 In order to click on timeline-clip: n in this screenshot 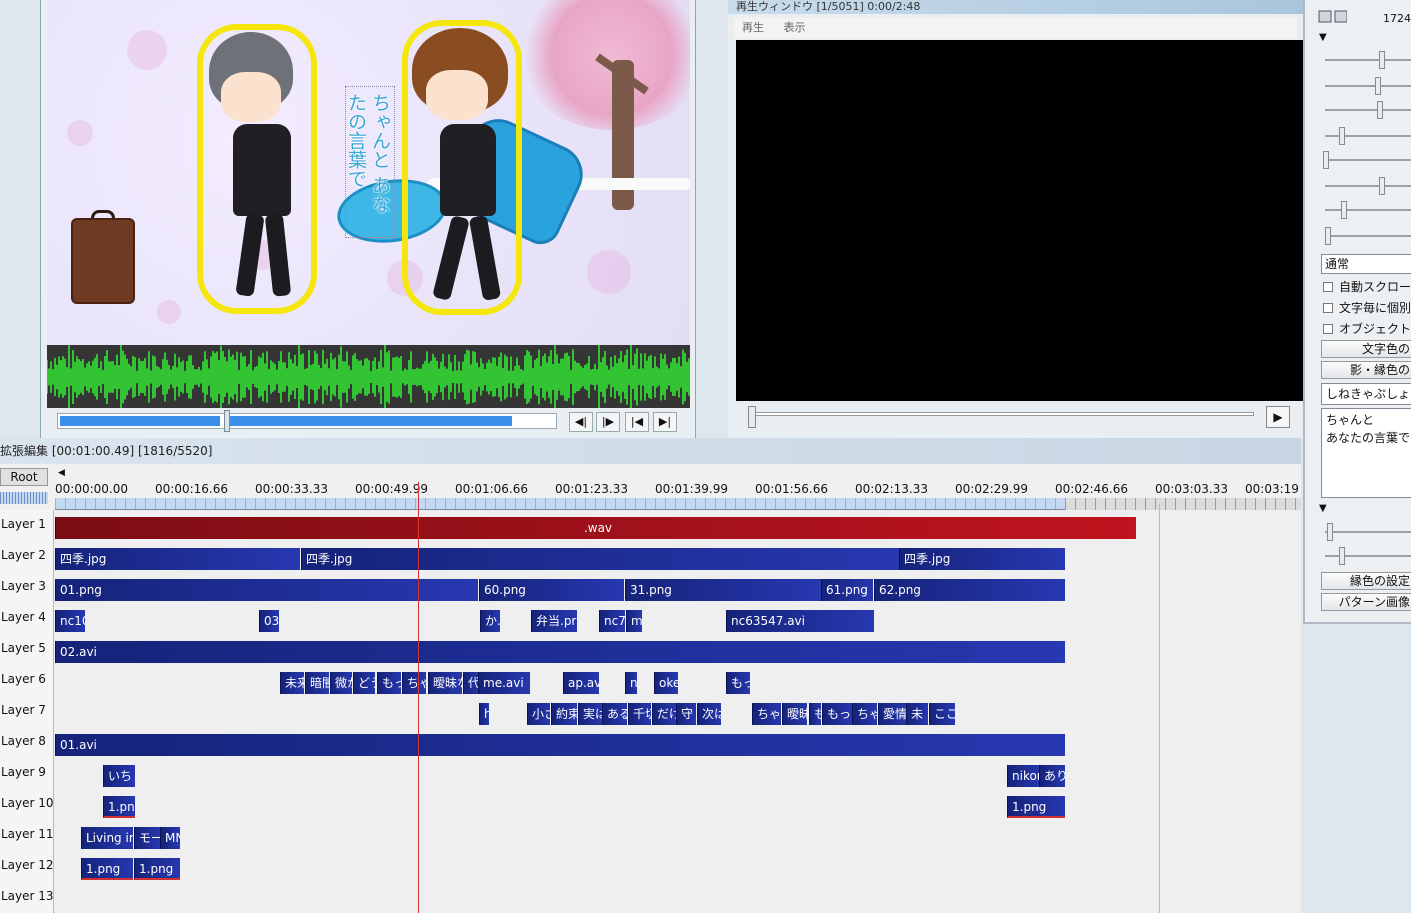, I will do `click(631, 683)`.